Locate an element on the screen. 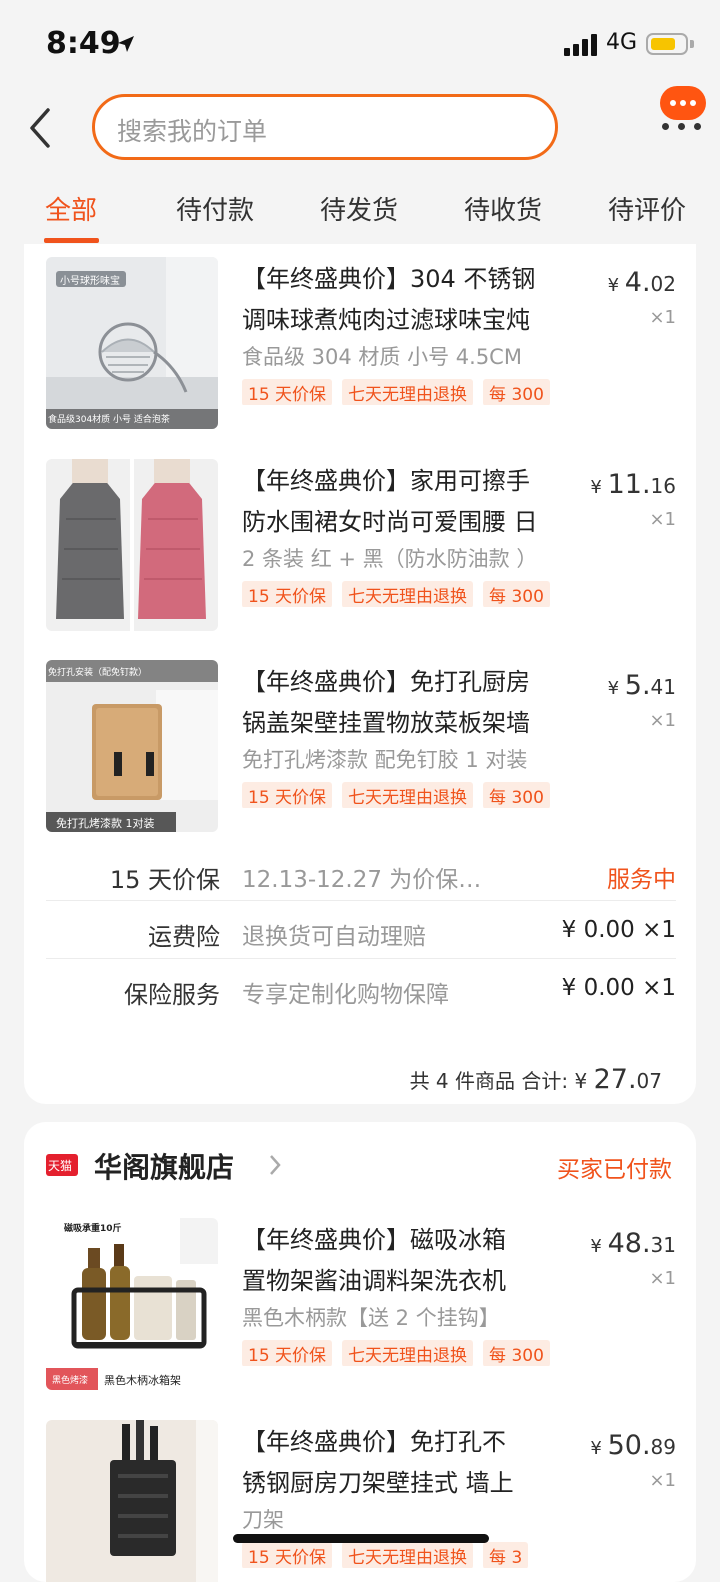 The width and height of the screenshot is (720, 1582). tab-pending-shipment: 待发货 is located at coordinates (359, 208).